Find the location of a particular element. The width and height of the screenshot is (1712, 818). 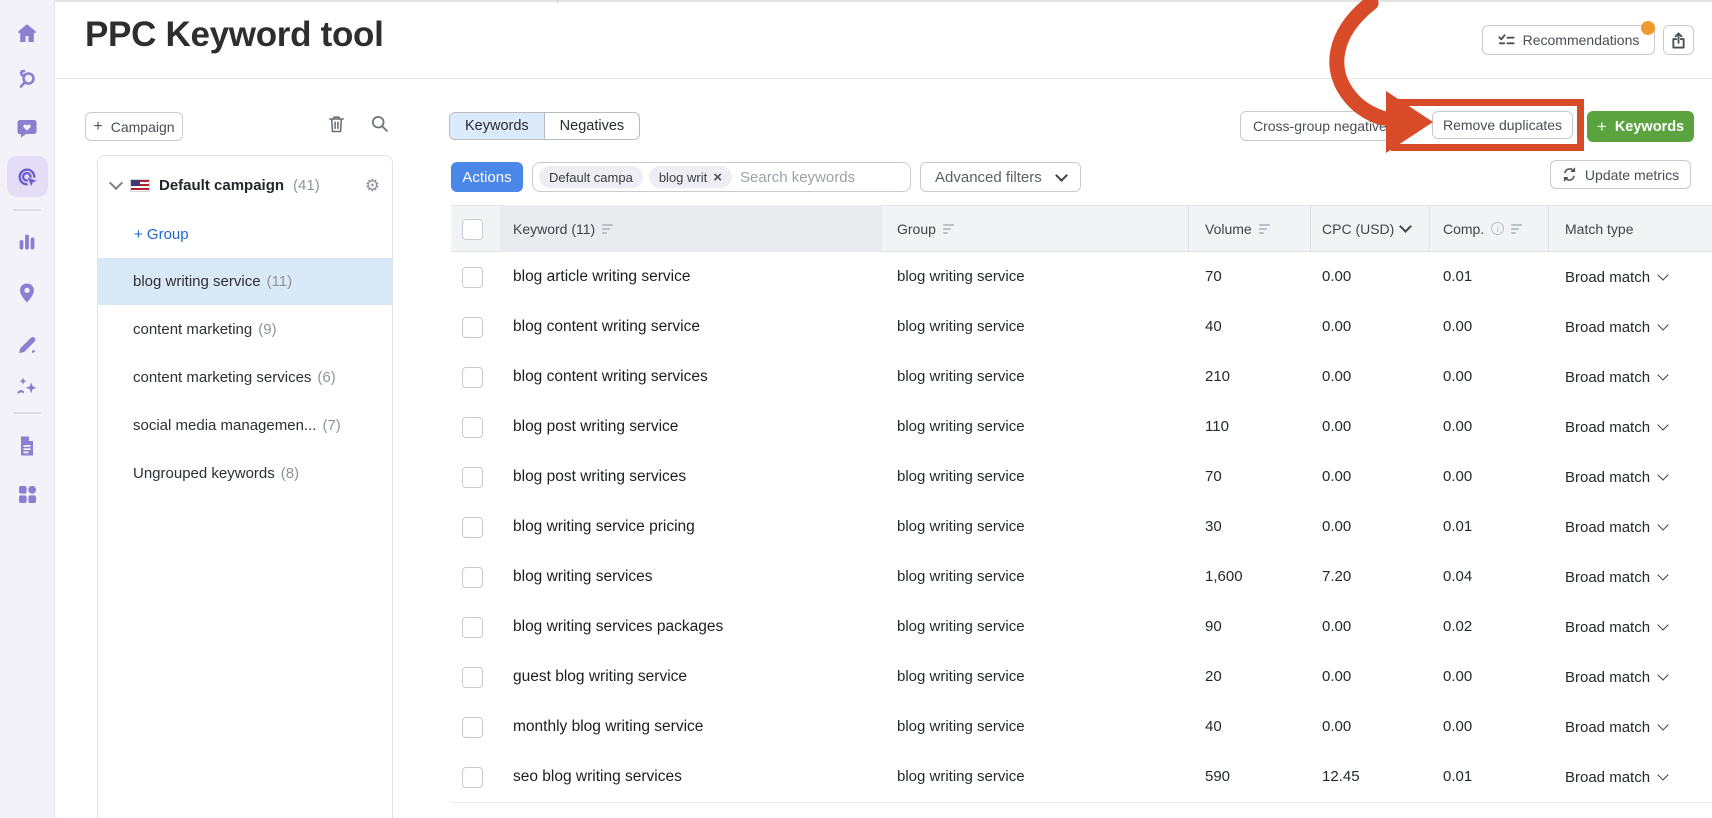

add-campaign-button: + Campaign is located at coordinates (134, 126).